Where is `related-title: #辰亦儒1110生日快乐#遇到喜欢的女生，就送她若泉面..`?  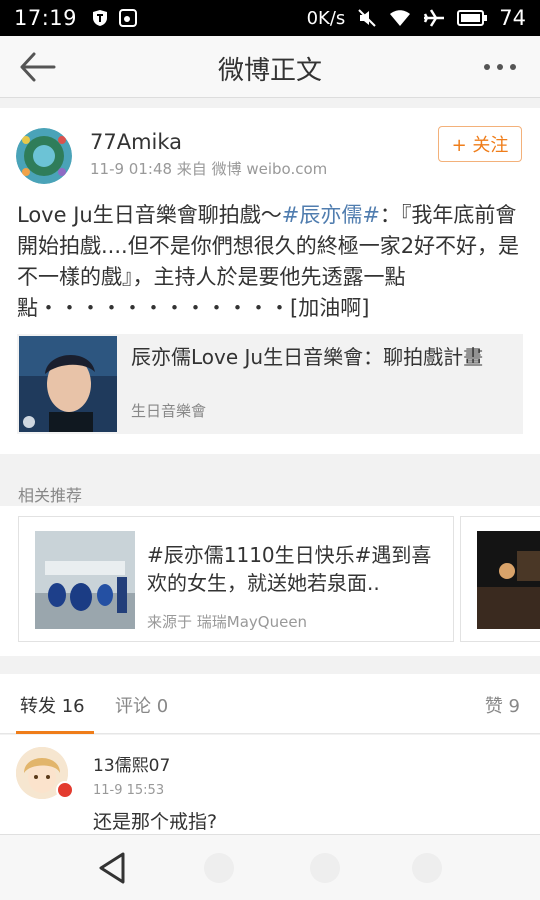 related-title: #辰亦儒1110生日快乐#遇到喜欢的女生，就送她若泉面.. is located at coordinates (295, 569).